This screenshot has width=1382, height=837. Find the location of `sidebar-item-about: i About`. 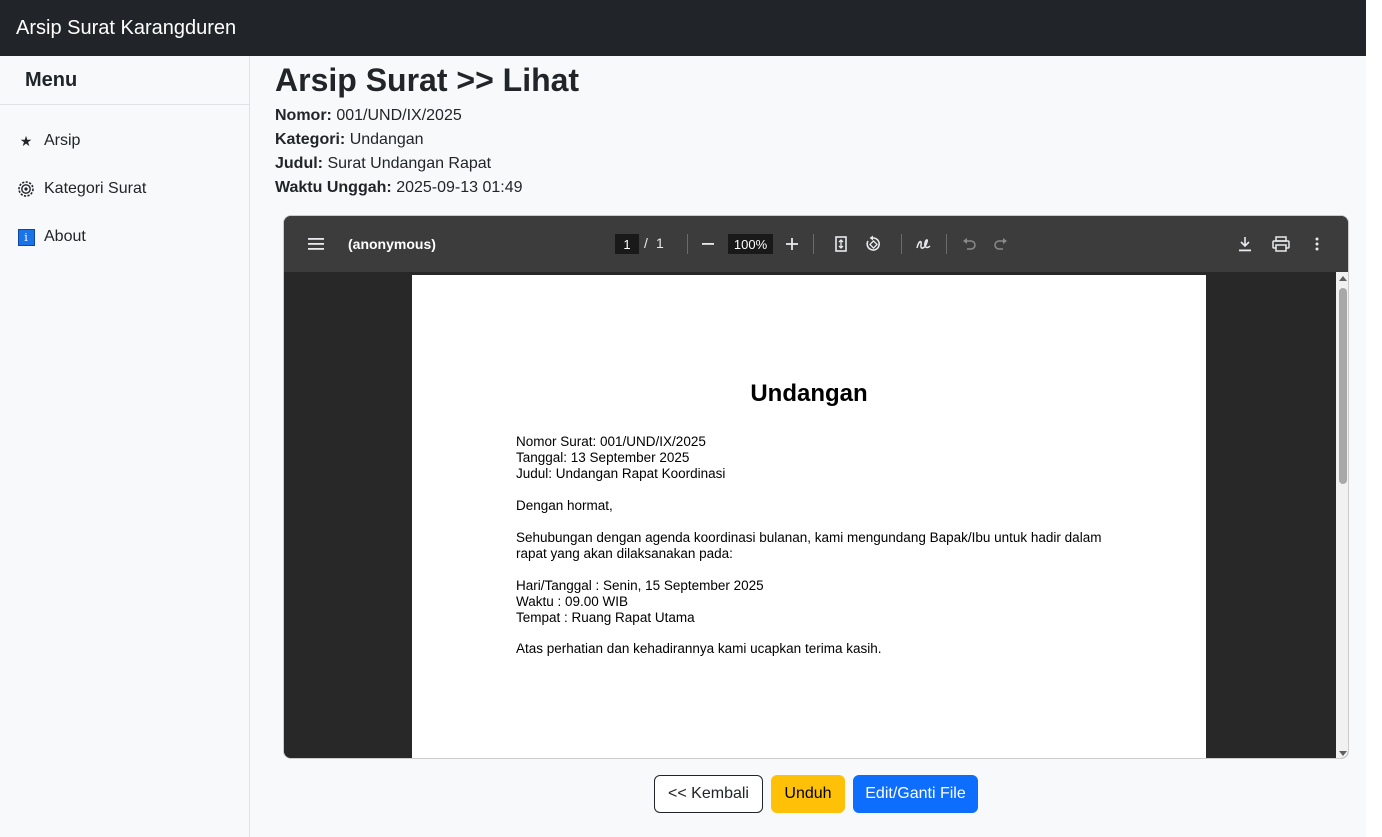

sidebar-item-about: i About is located at coordinates (124, 237).